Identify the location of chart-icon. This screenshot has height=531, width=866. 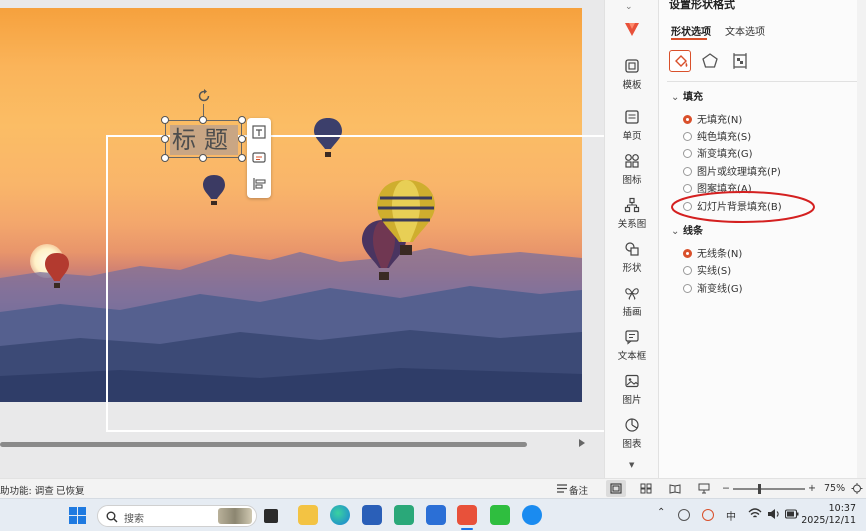
(632, 425).